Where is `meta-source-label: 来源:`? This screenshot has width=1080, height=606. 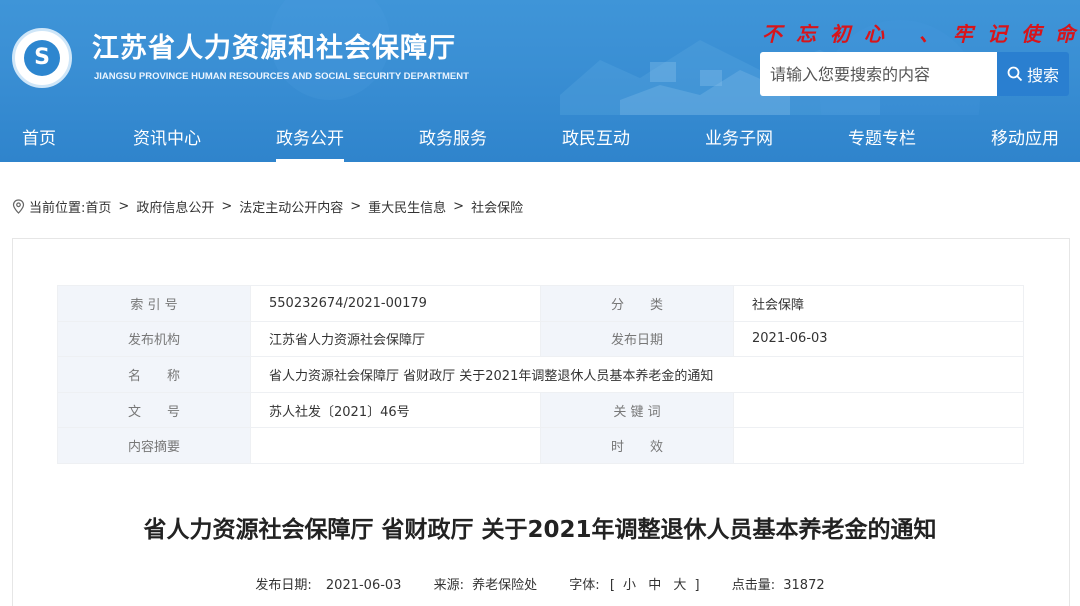 meta-source-label: 来源: is located at coordinates (448, 585).